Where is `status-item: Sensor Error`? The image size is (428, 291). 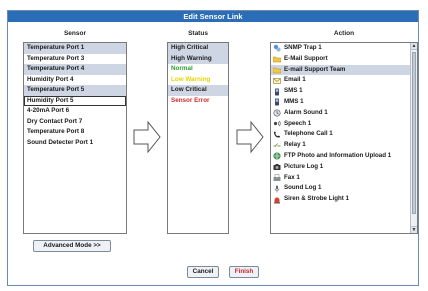
status-item: Sensor Error is located at coordinates (198, 100).